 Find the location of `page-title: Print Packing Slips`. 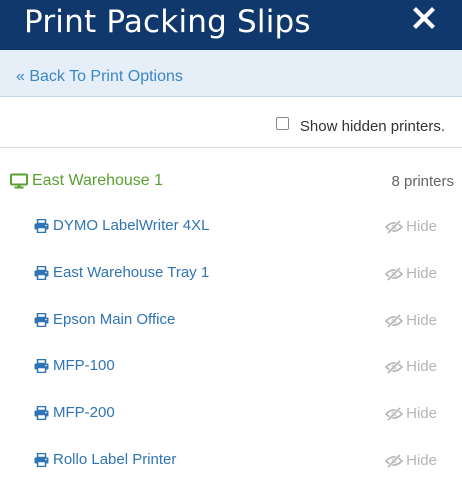

page-title: Print Packing Slips is located at coordinates (167, 22).